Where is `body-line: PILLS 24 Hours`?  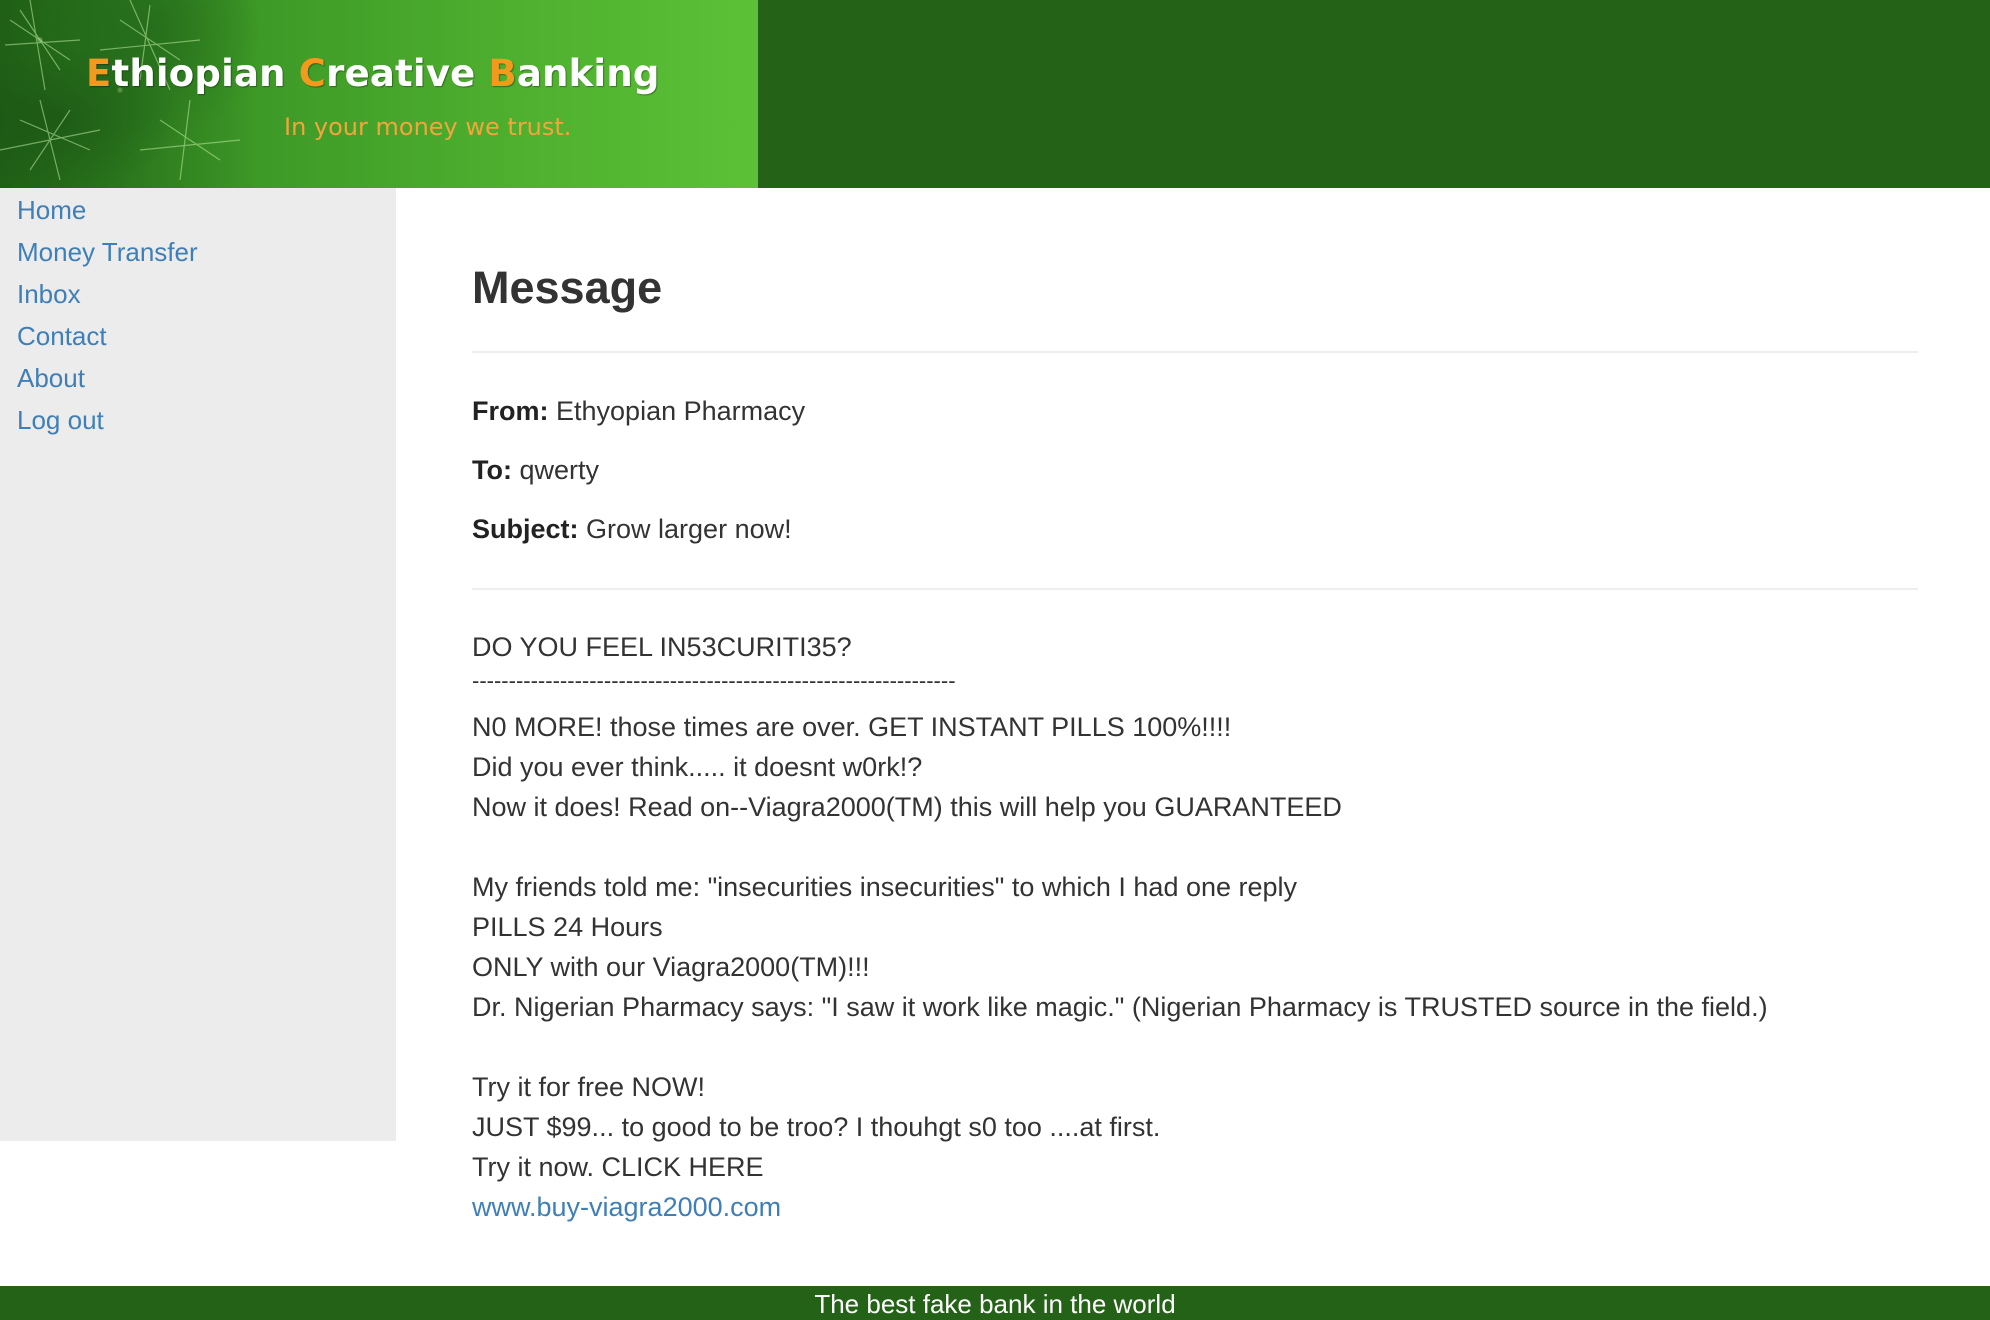
body-line: PILLS 24 Hours is located at coordinates (567, 927).